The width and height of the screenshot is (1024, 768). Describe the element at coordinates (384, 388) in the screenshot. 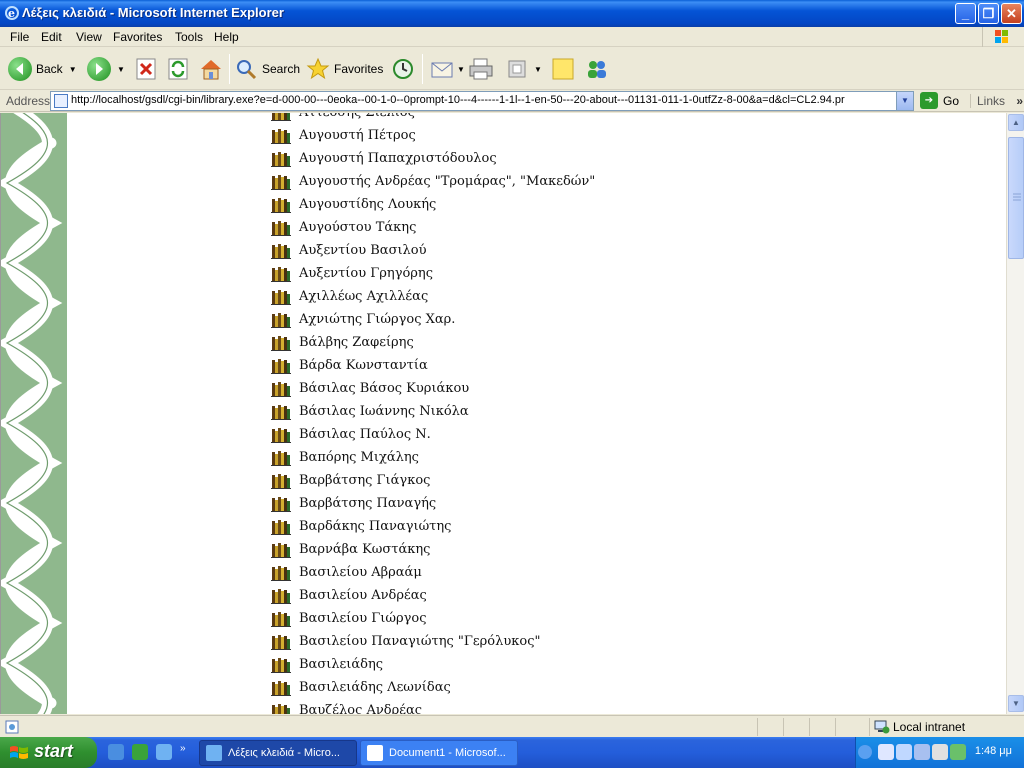

I see `classifier-item-label: Βάσιλας Βάσος Κυριάκου` at that location.